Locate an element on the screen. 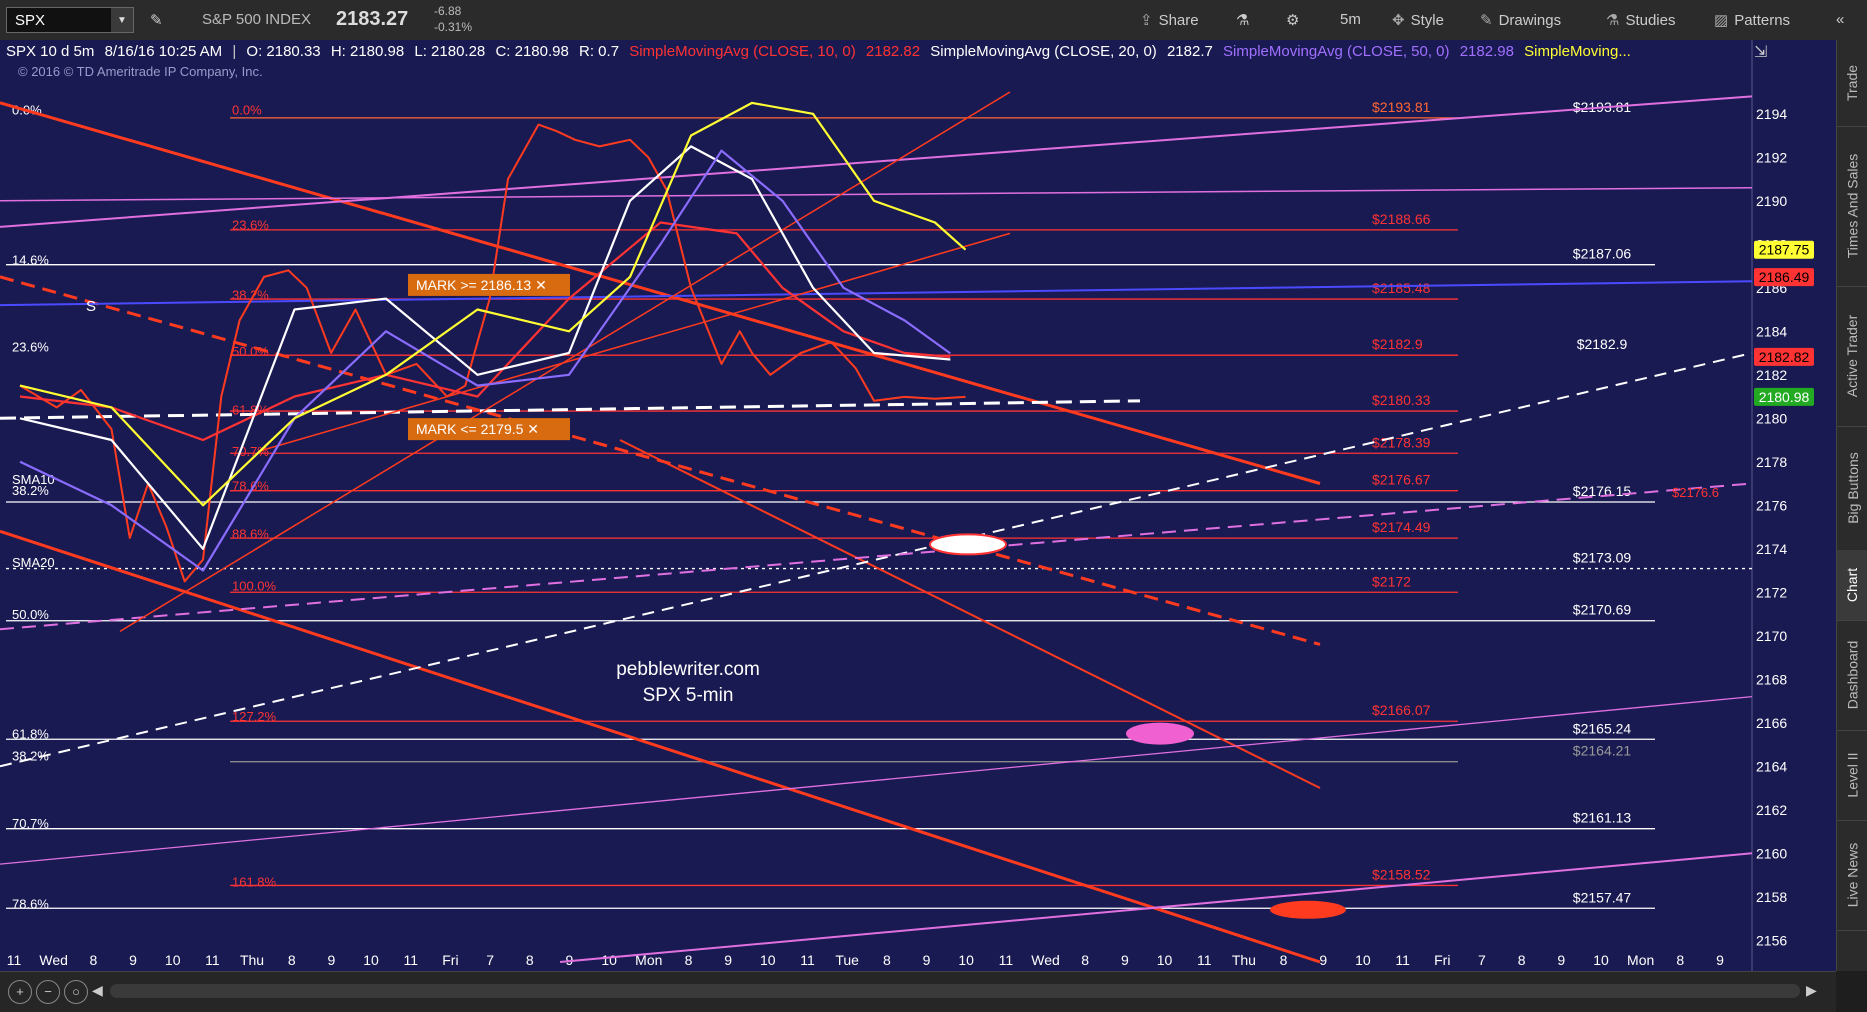  info-header: SPX 10 d 5m is located at coordinates (50, 51).